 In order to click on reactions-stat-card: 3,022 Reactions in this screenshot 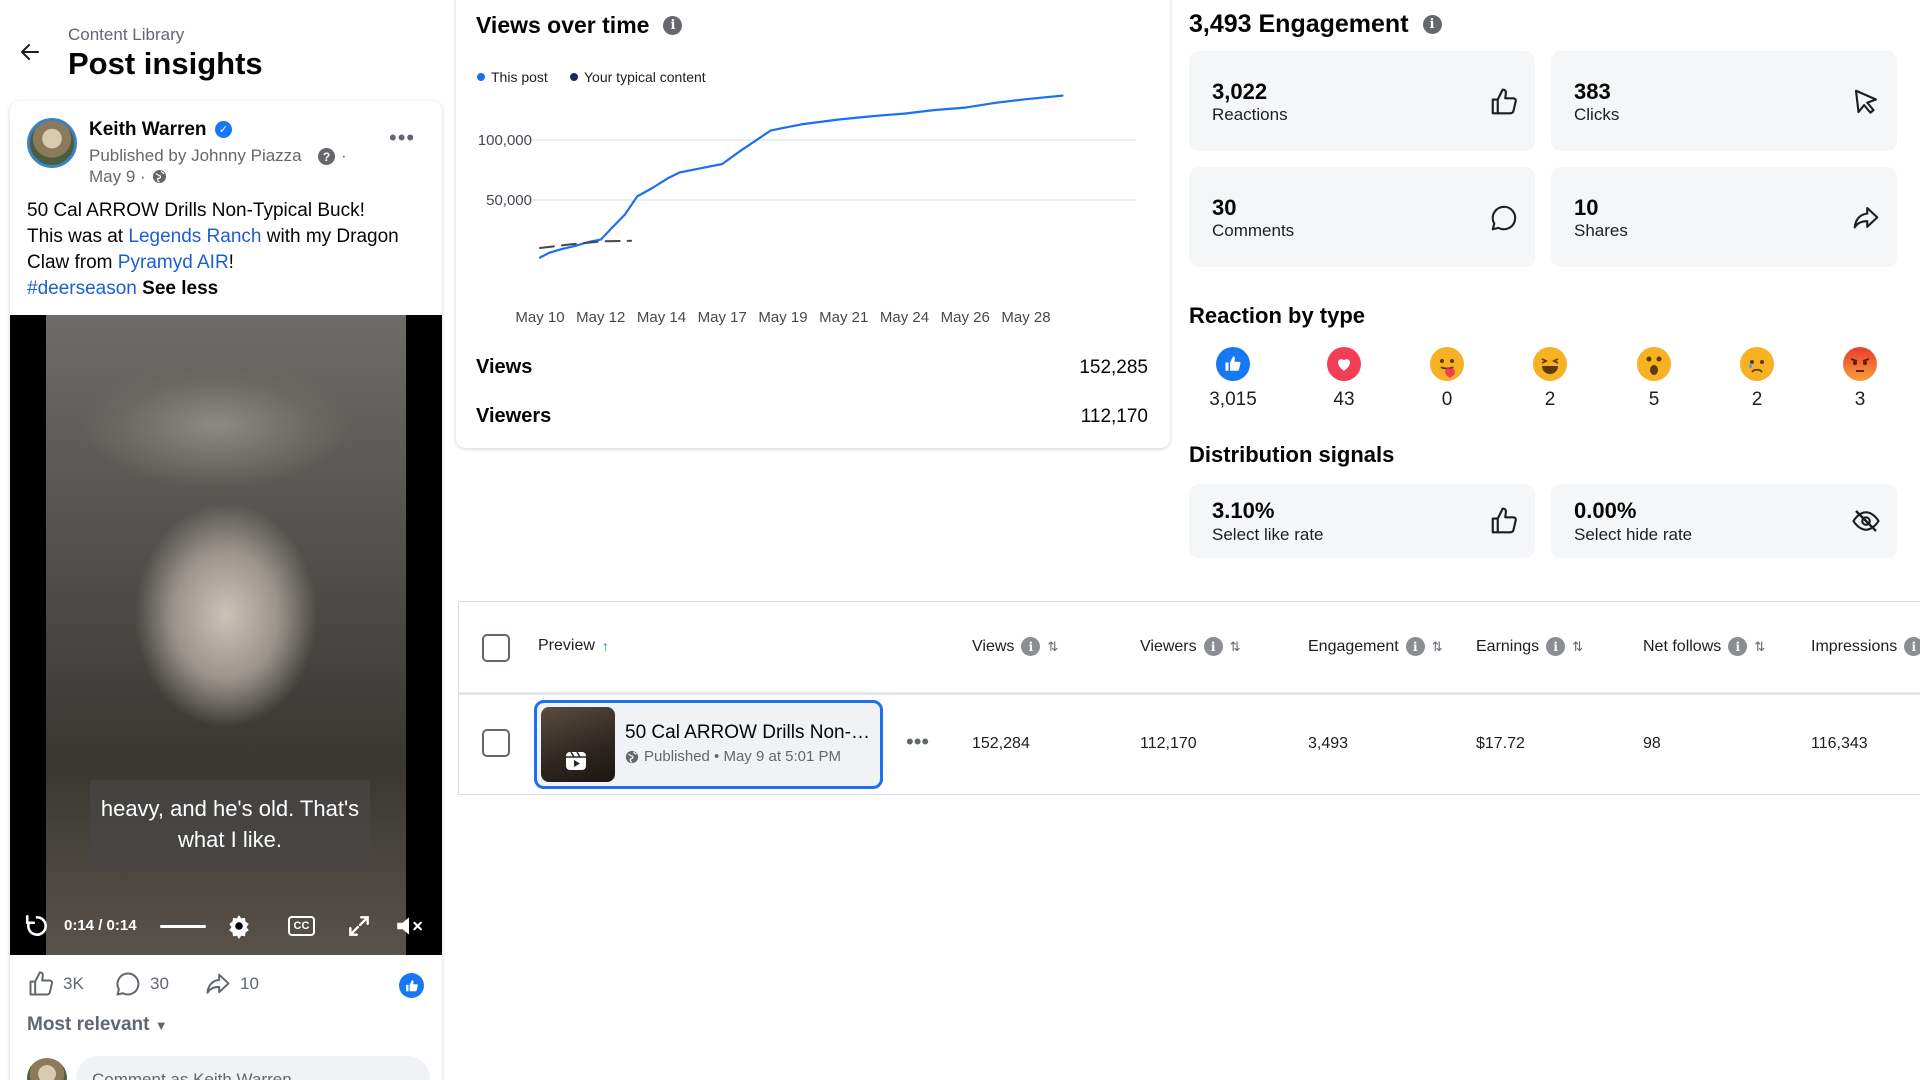, I will do `click(1362, 101)`.